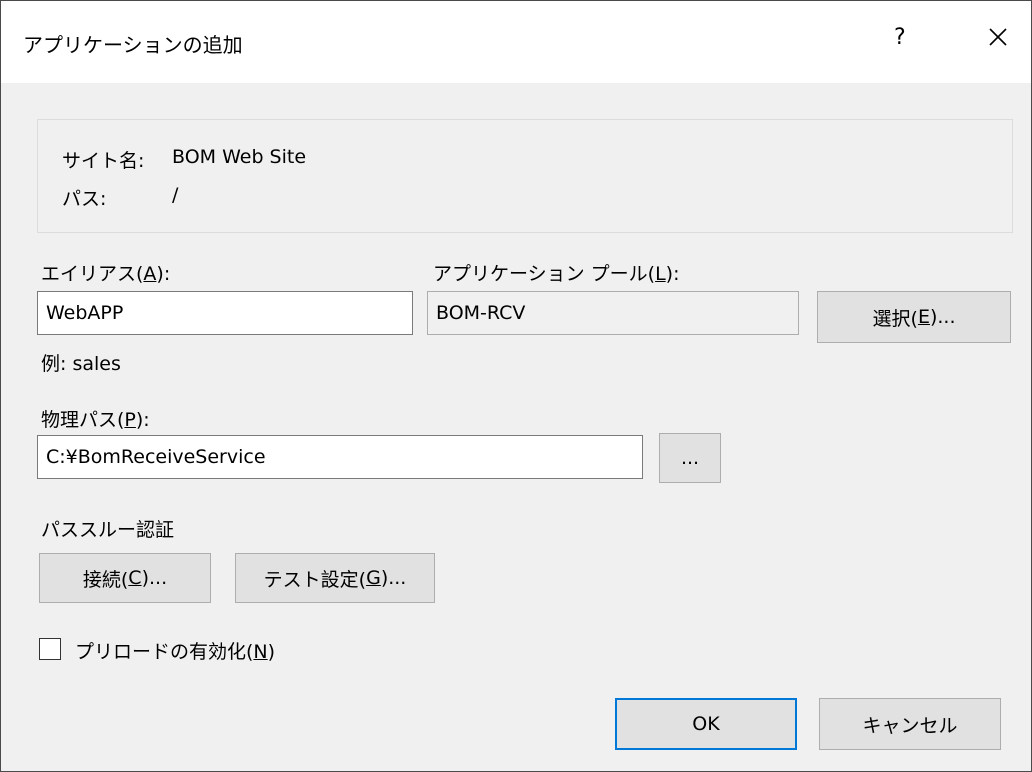  Describe the element at coordinates (108, 530) in the screenshot. I see `passthrough-heading: パススルー認証` at that location.